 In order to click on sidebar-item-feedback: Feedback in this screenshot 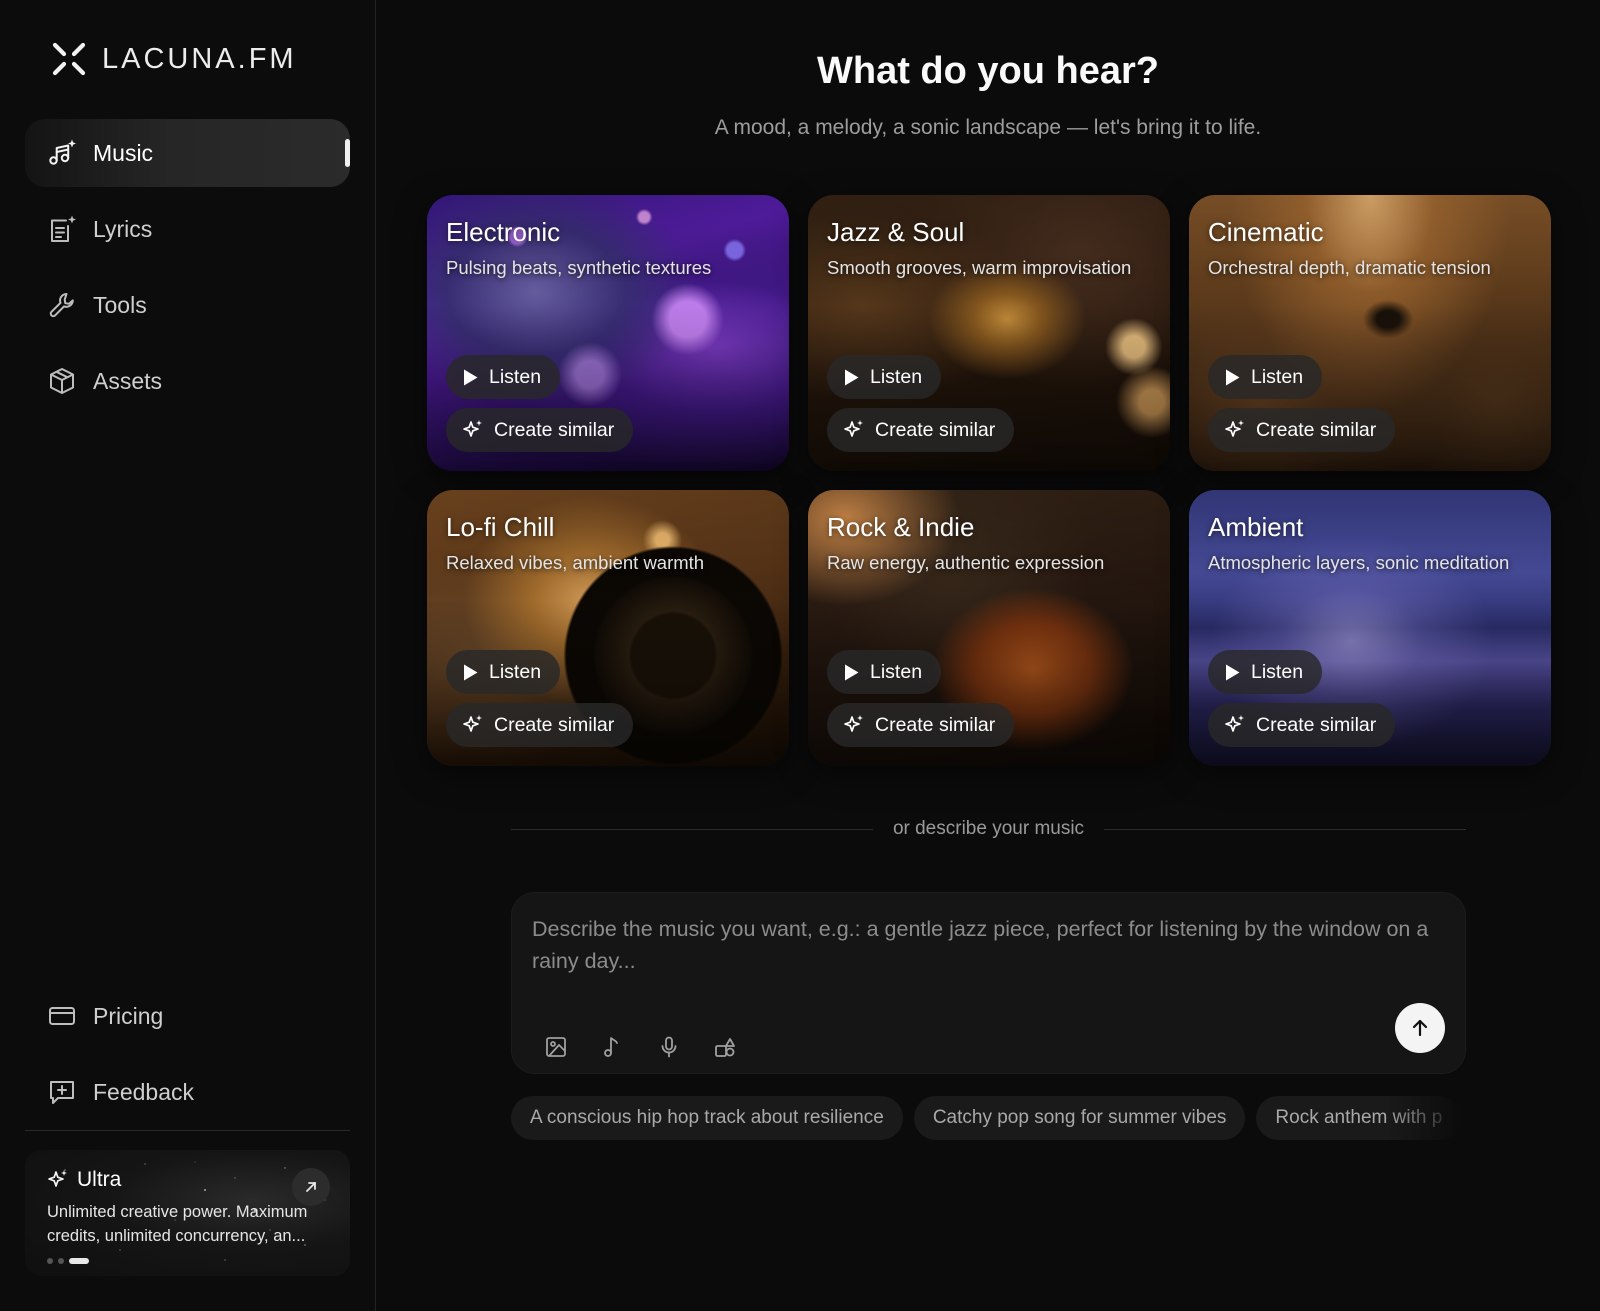, I will do `click(187, 1092)`.